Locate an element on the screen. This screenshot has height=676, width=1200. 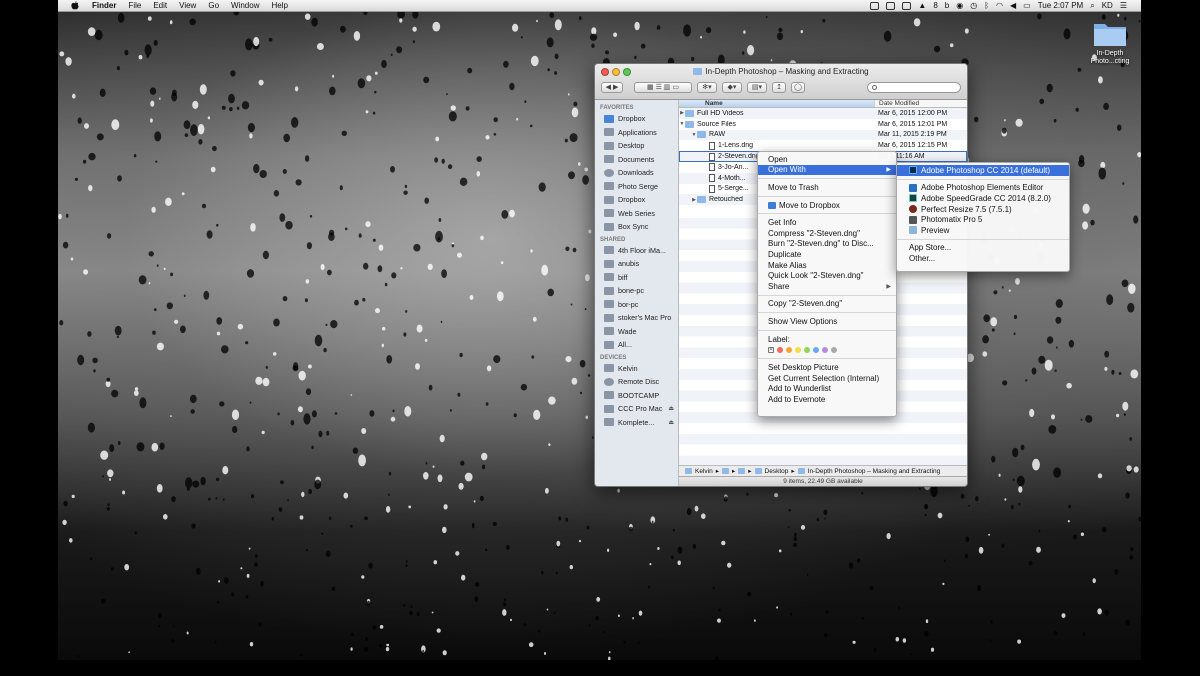
table-row: ▼ RAW Mar 11, 2015 2:19 PM is located at coordinates (823, 135).